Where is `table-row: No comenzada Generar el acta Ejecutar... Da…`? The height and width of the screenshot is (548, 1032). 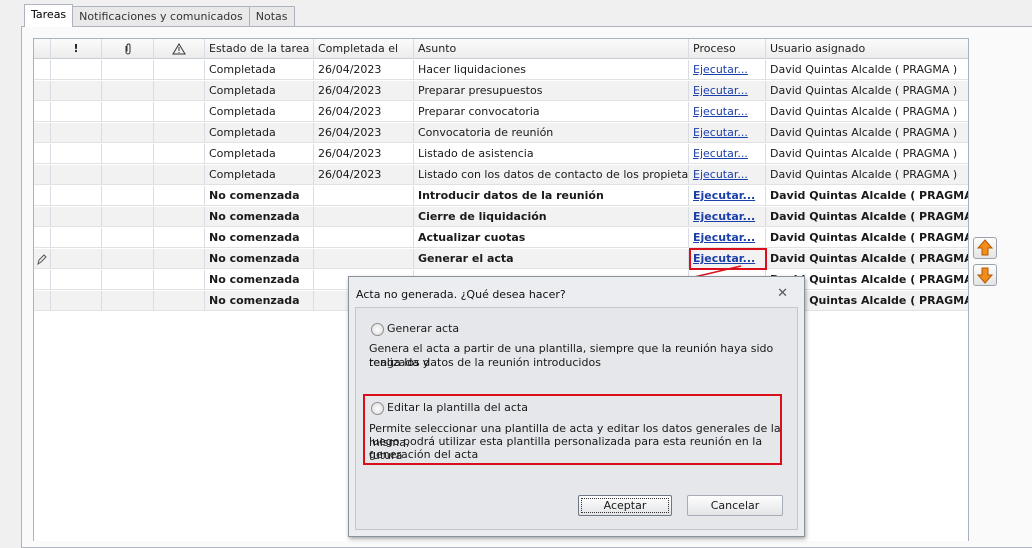
table-row: No comenzada Generar el acta Ejecutar... Da… is located at coordinates (501, 259).